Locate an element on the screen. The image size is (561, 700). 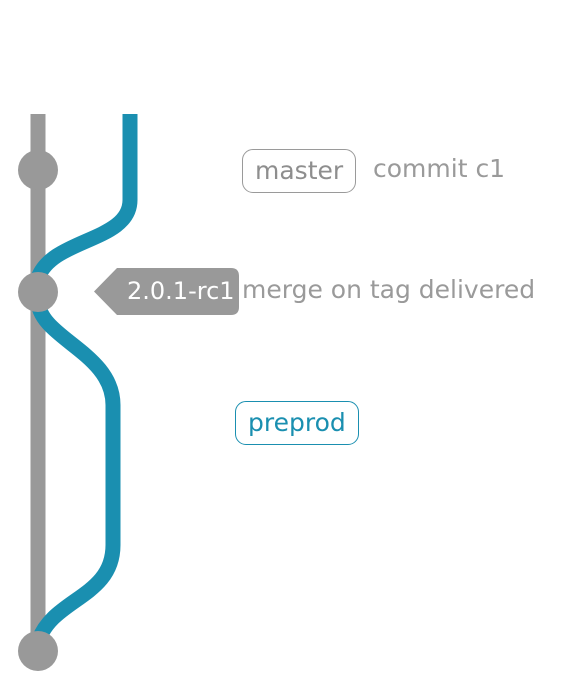
commit-message-c1: commit c1 is located at coordinates (439, 168).